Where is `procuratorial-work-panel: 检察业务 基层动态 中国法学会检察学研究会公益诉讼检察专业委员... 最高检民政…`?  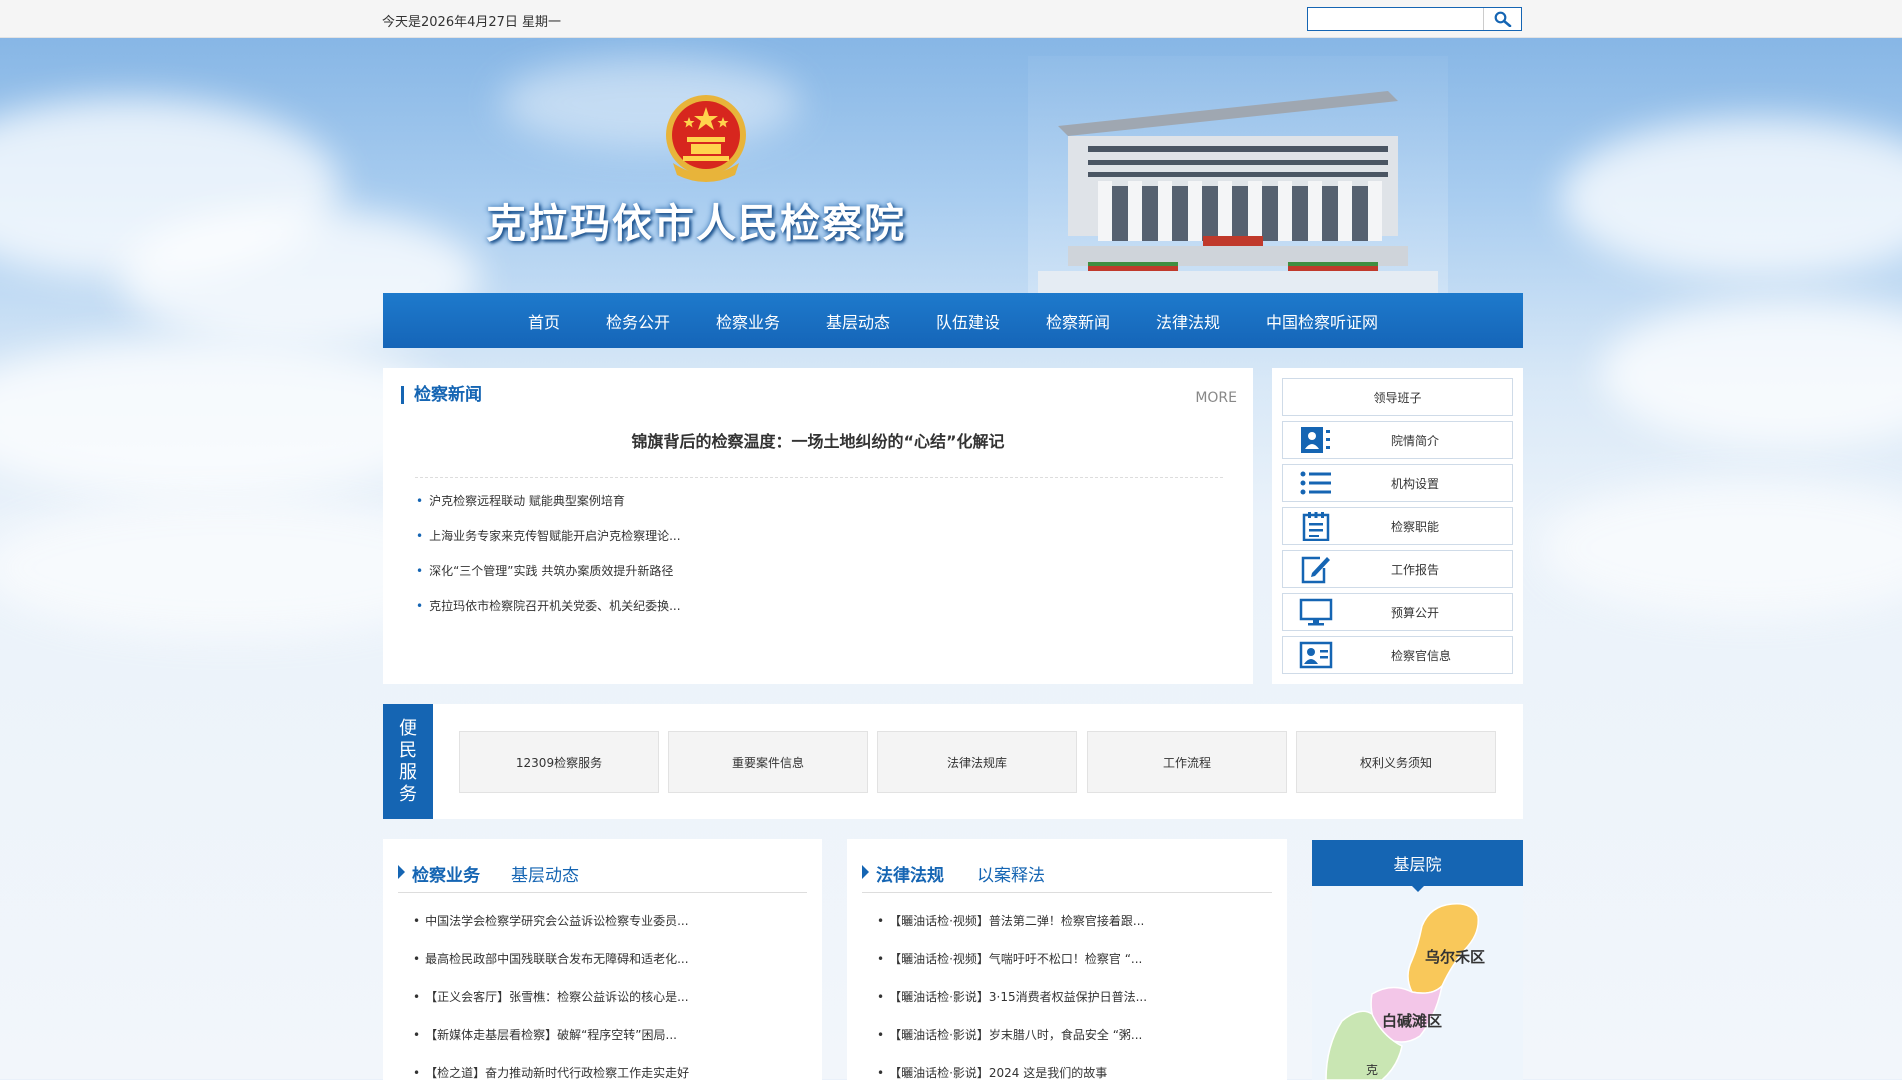 procuratorial-work-panel: 检察业务 基层动态 中国法学会检察学研究会公益诉讼检察专业委员... 最高检民政… is located at coordinates (602, 959).